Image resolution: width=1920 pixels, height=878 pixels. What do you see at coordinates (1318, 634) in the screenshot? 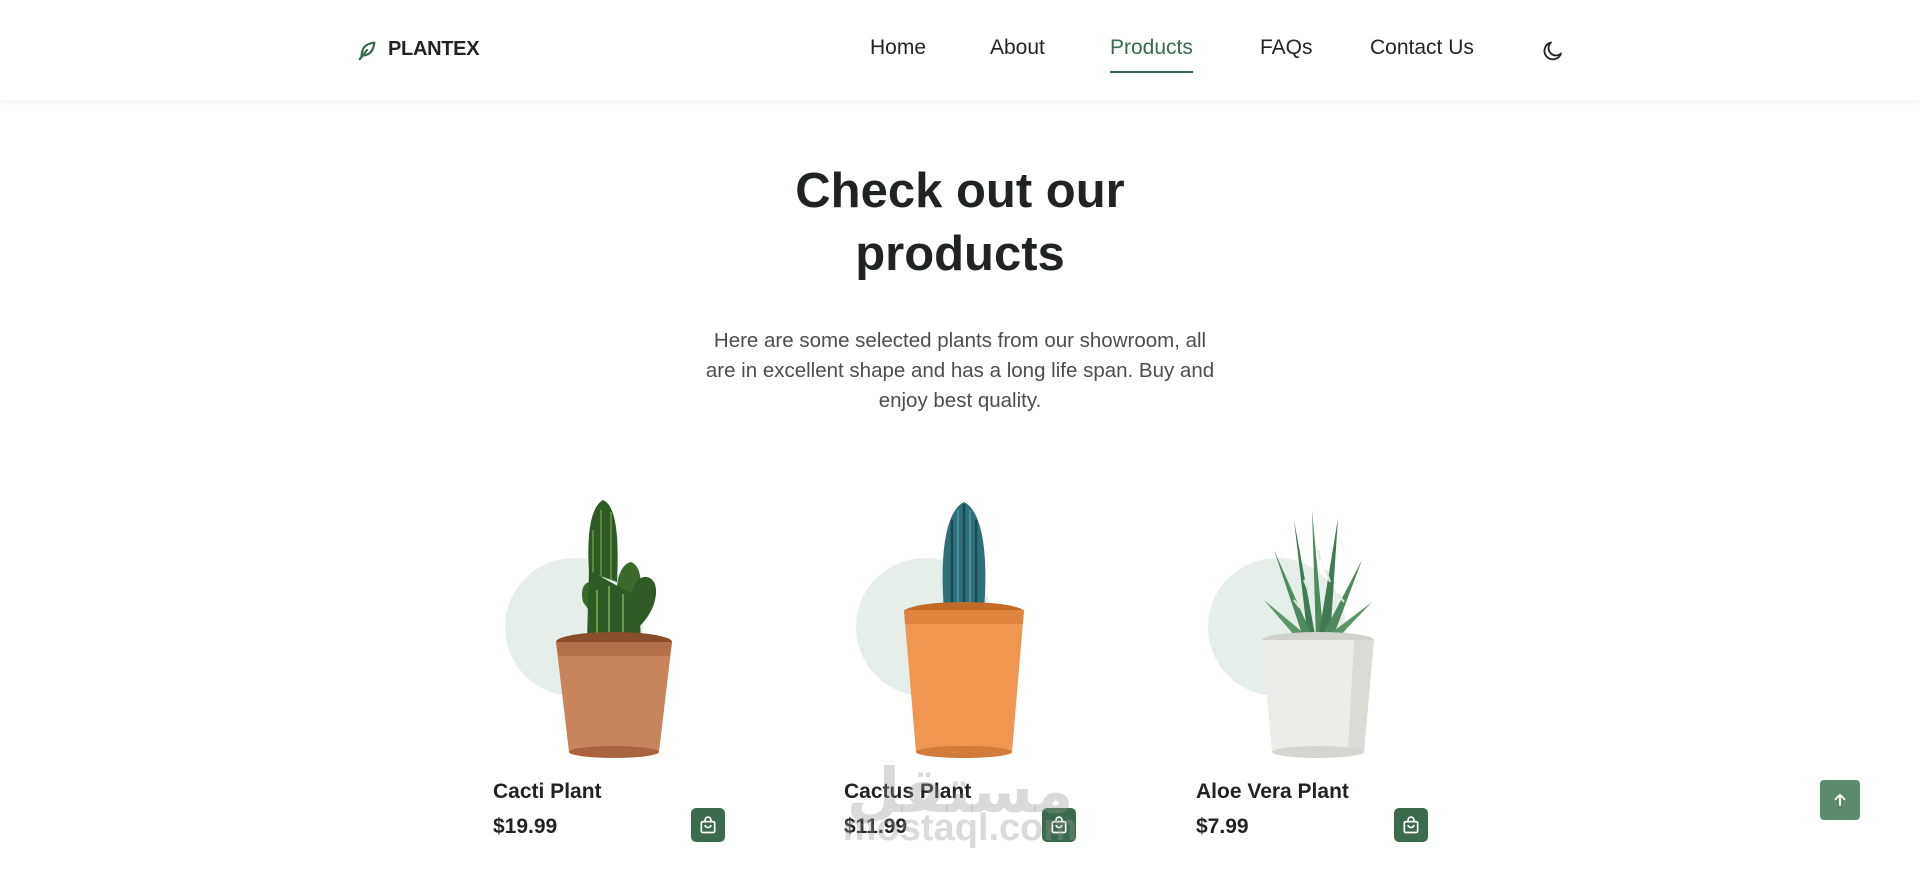
I see `aloe-vera-image` at bounding box center [1318, 634].